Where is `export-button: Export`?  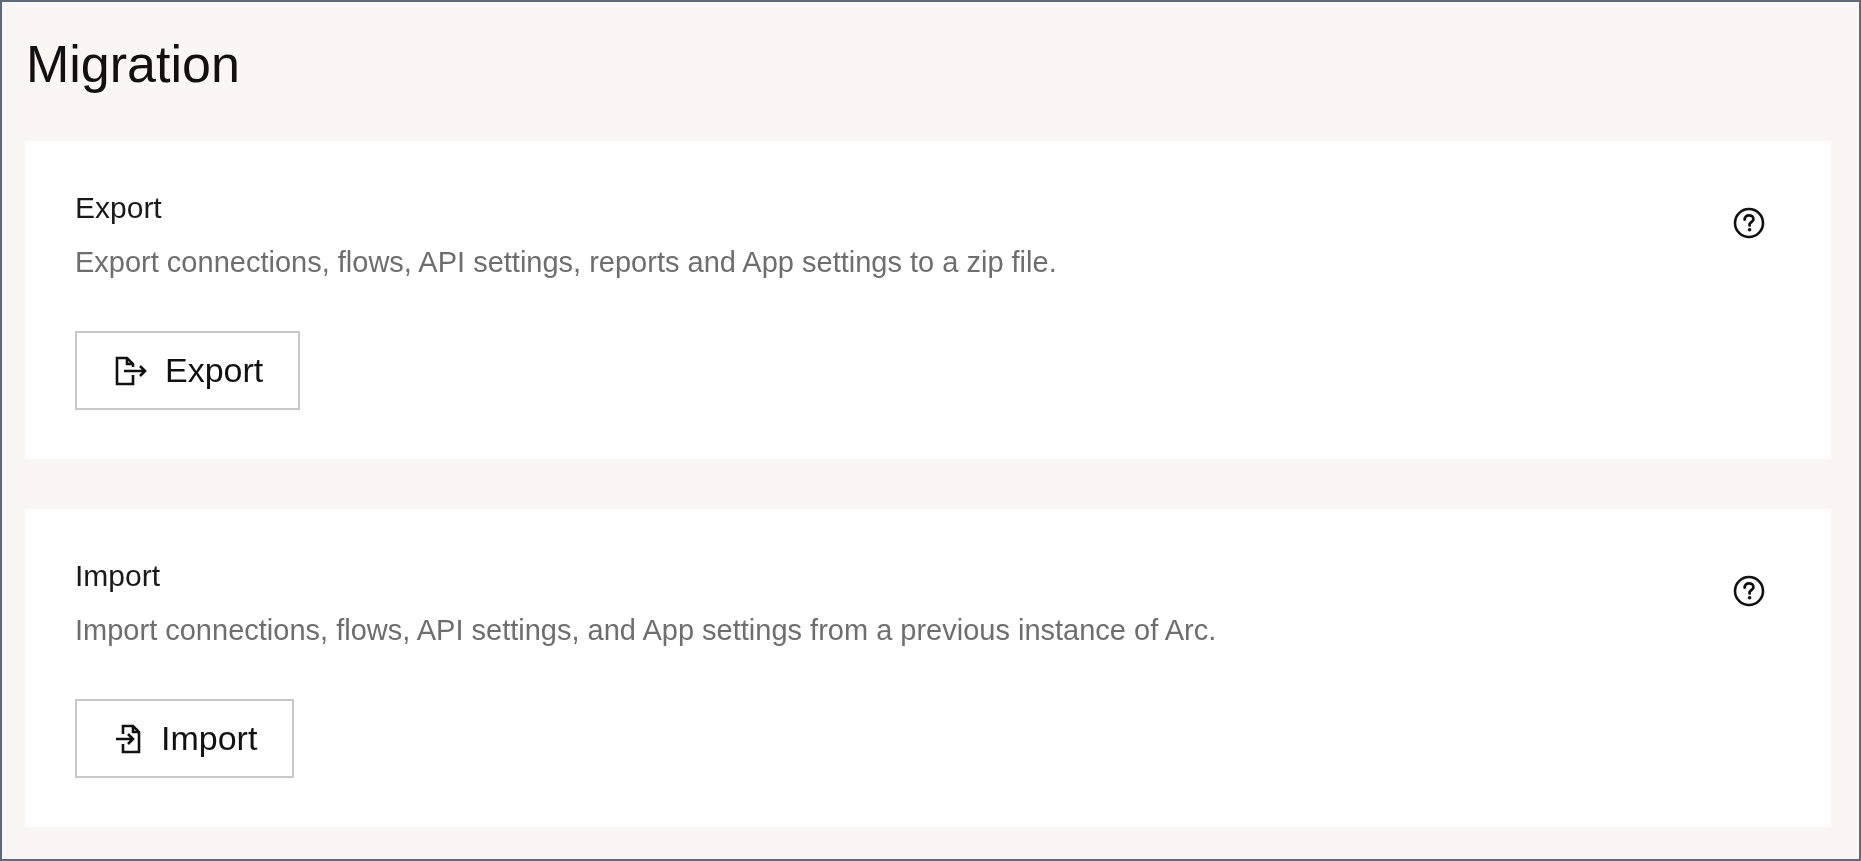 export-button: Export is located at coordinates (188, 370).